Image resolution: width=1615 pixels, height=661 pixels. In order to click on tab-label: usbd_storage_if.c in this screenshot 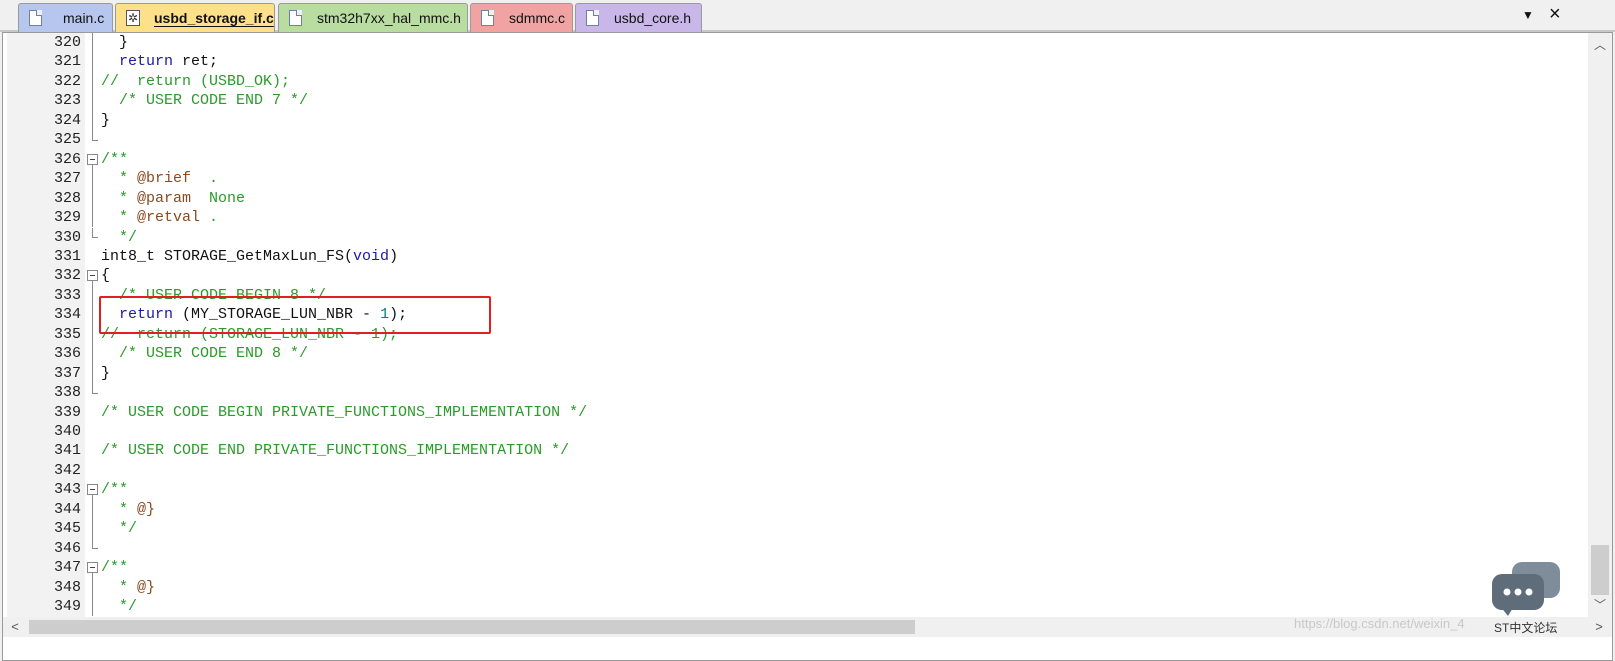, I will do `click(214, 18)`.